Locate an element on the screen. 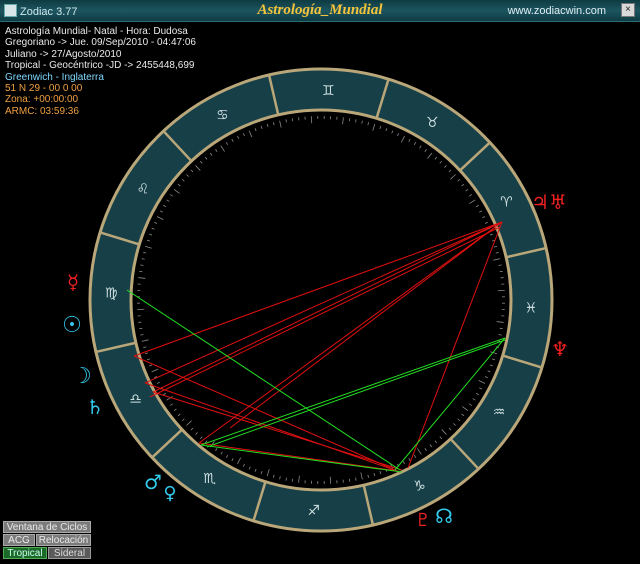 The height and width of the screenshot is (564, 640). acg-button: ACG is located at coordinates (19, 540).